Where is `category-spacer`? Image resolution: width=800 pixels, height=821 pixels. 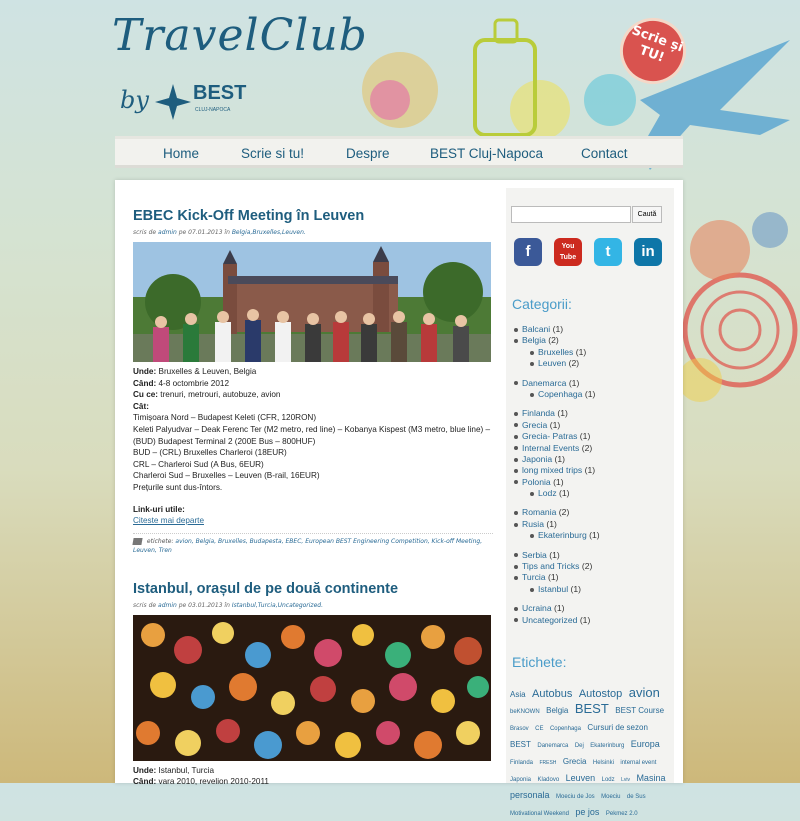 category-spacer is located at coordinates (591, 404).